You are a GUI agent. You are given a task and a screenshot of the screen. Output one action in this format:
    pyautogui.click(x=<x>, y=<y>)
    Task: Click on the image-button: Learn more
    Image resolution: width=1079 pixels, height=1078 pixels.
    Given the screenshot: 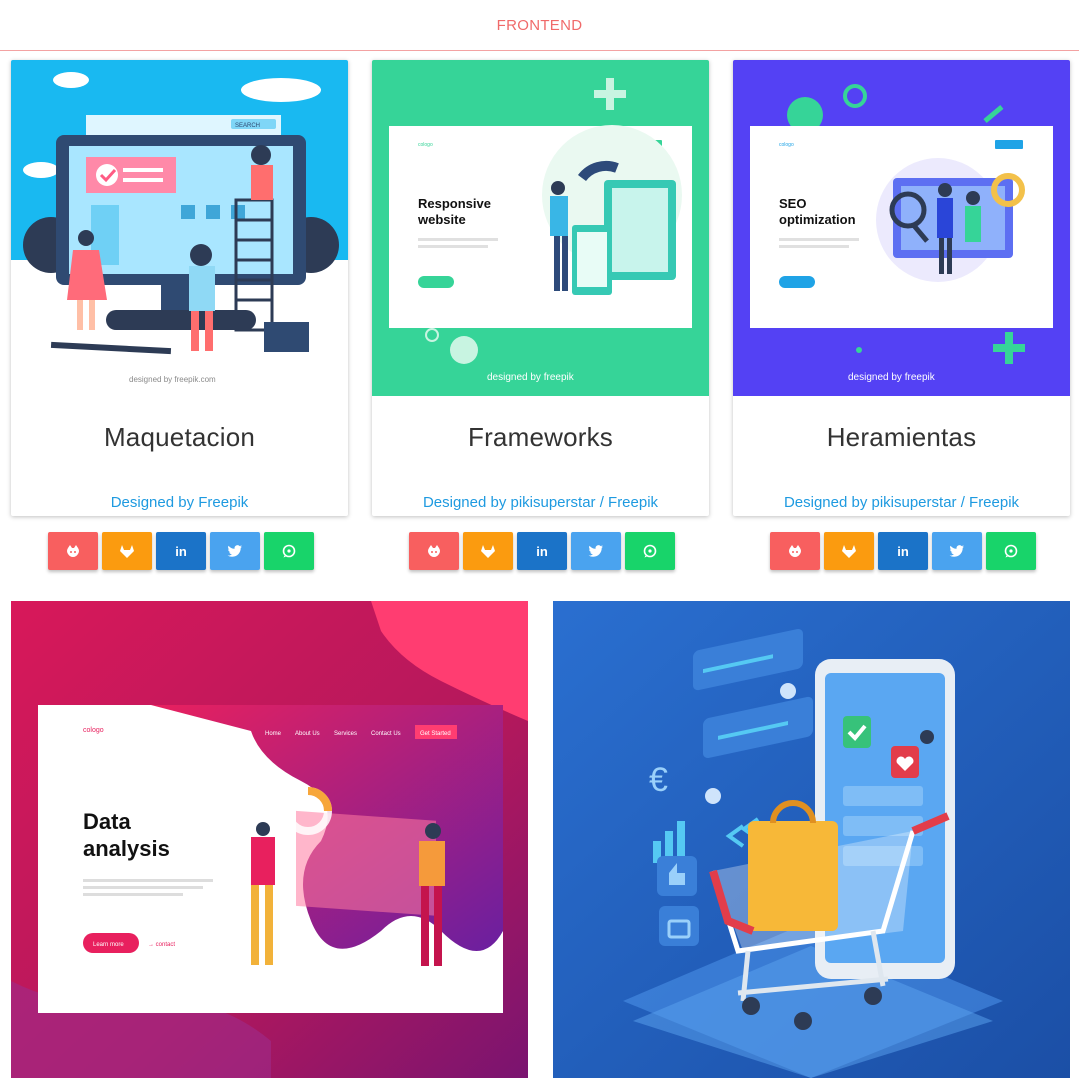 What is the action you would take?
    pyautogui.click(x=108, y=945)
    